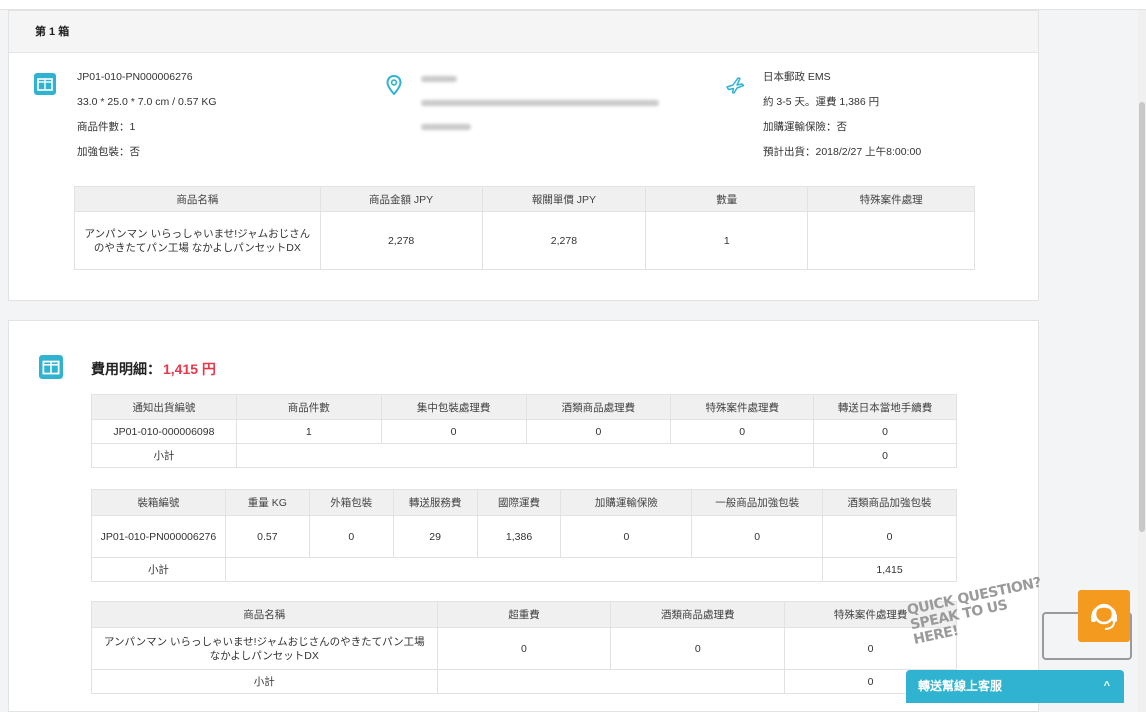 This screenshot has width=1146, height=712. What do you see at coordinates (523, 32) in the screenshot?
I see `box-title: 第 1 箱` at bounding box center [523, 32].